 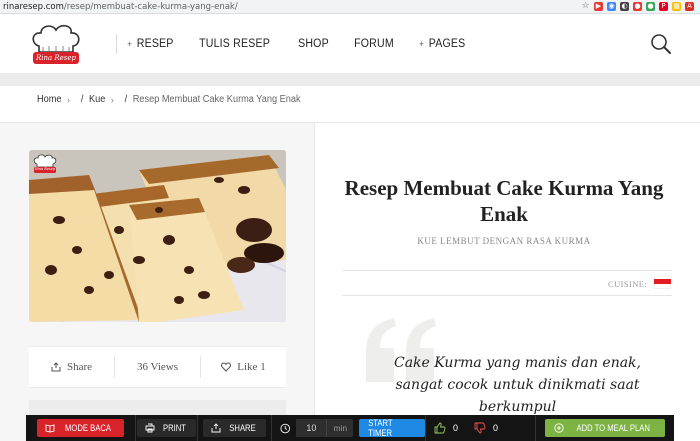 I want to click on nav-label: TULIS RESEP, so click(x=235, y=44).